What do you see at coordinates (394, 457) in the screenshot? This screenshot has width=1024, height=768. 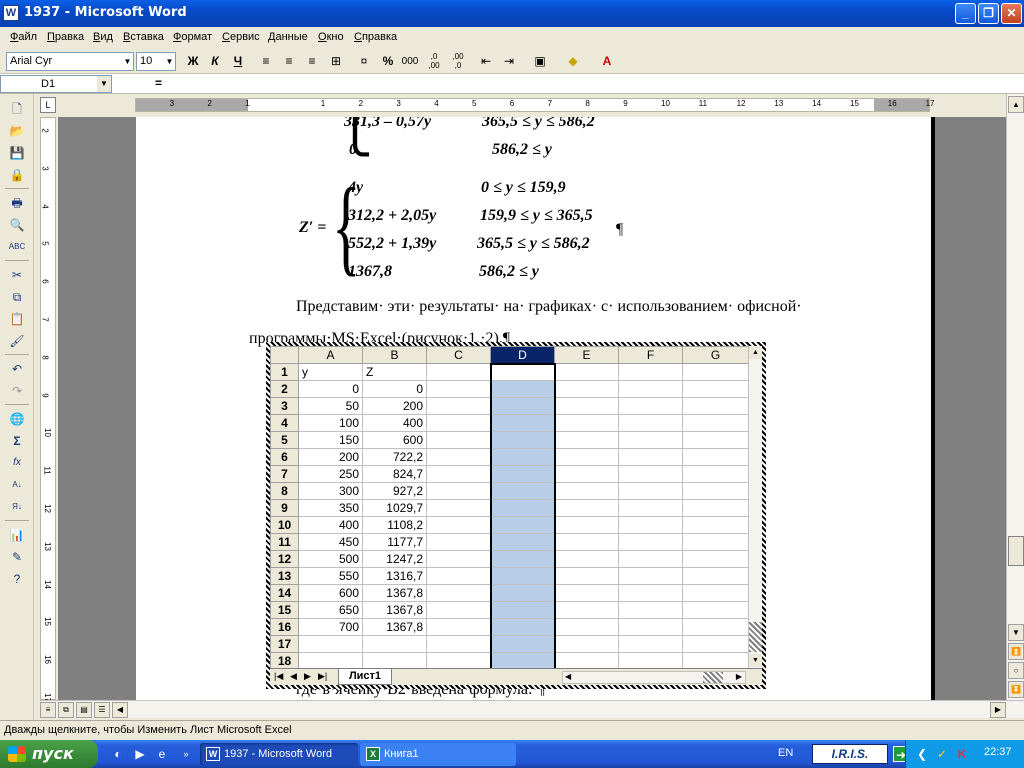 I see `cell-b6: 722,2` at bounding box center [394, 457].